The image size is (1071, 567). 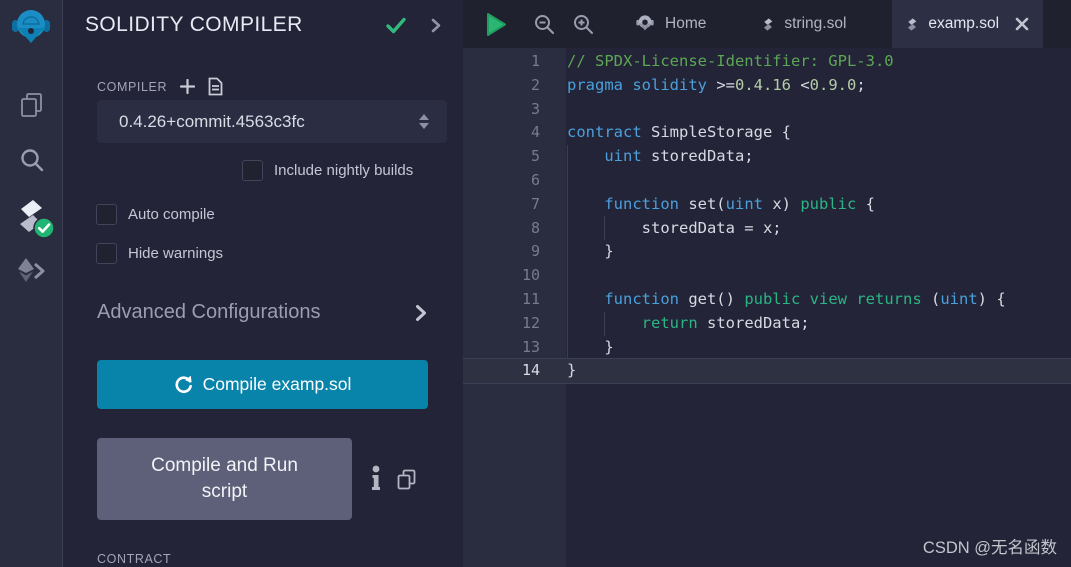 I want to click on code-line-4: 4 contract SimpleStorage {, so click(x=767, y=133).